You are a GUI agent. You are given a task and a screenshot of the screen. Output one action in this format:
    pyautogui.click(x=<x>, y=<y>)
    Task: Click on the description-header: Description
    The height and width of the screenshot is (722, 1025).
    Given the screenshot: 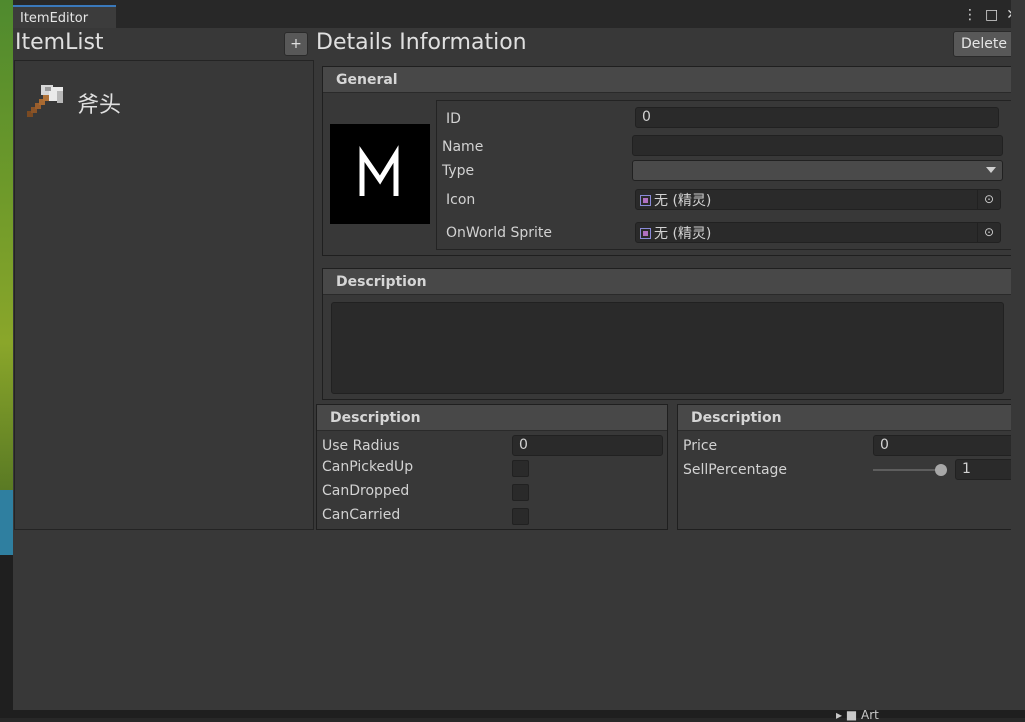 What is the action you would take?
    pyautogui.click(x=668, y=282)
    